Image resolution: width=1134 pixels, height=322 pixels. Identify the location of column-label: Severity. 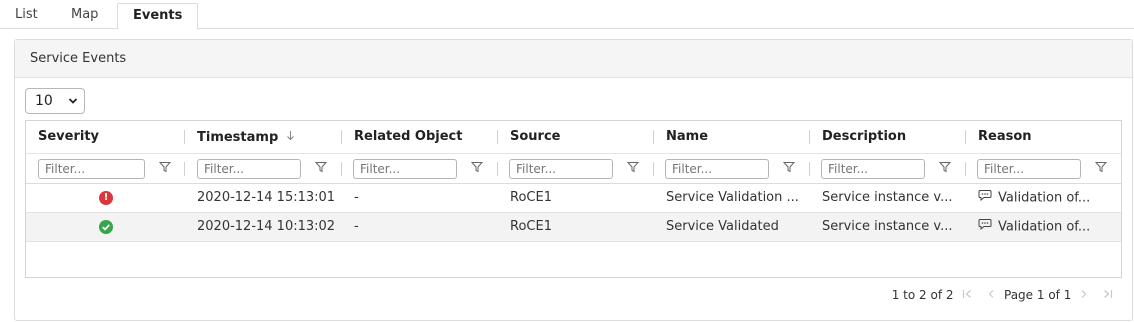
(69, 136).